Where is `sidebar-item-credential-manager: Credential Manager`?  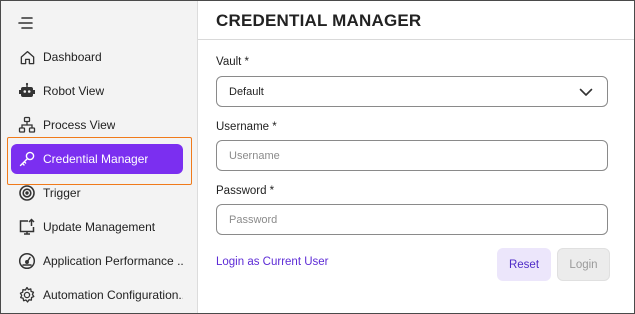 sidebar-item-credential-manager: Credential Manager is located at coordinates (97, 159).